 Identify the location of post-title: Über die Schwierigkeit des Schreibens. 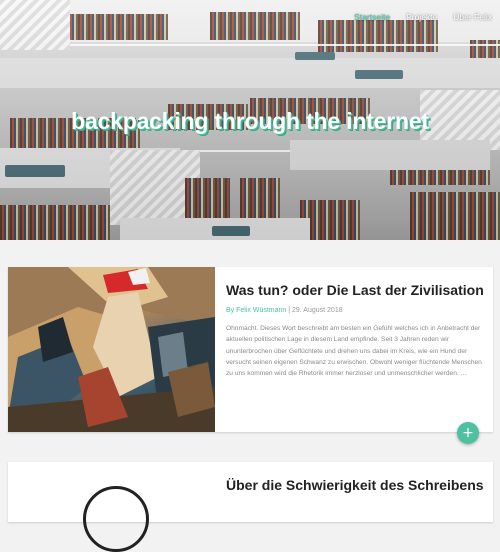
(355, 485).